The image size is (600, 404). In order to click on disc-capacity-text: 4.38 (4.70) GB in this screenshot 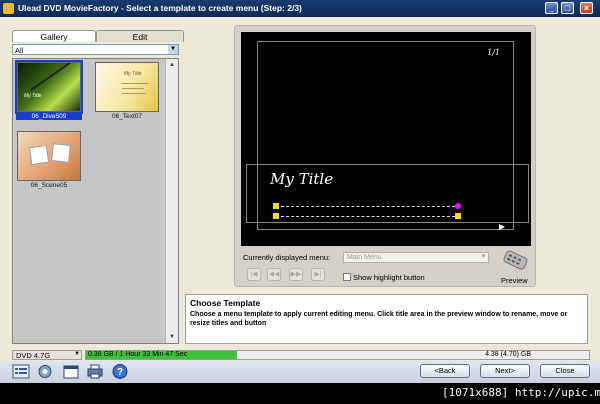, I will do `click(508, 354)`.